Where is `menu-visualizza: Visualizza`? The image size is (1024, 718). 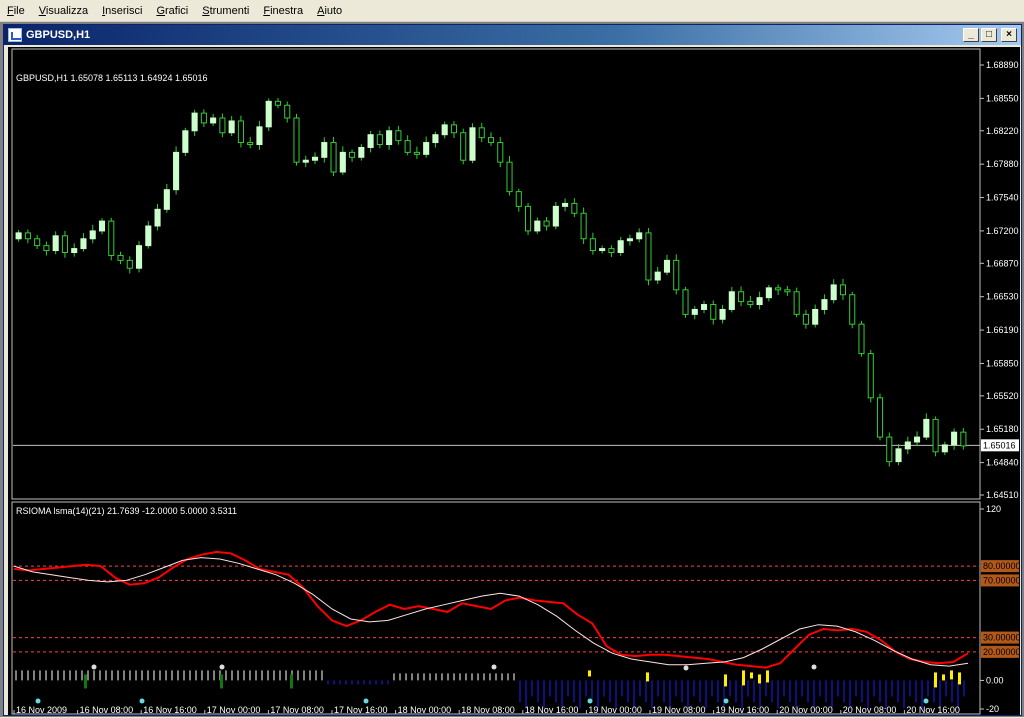 menu-visualizza: Visualizza is located at coordinates (63, 11).